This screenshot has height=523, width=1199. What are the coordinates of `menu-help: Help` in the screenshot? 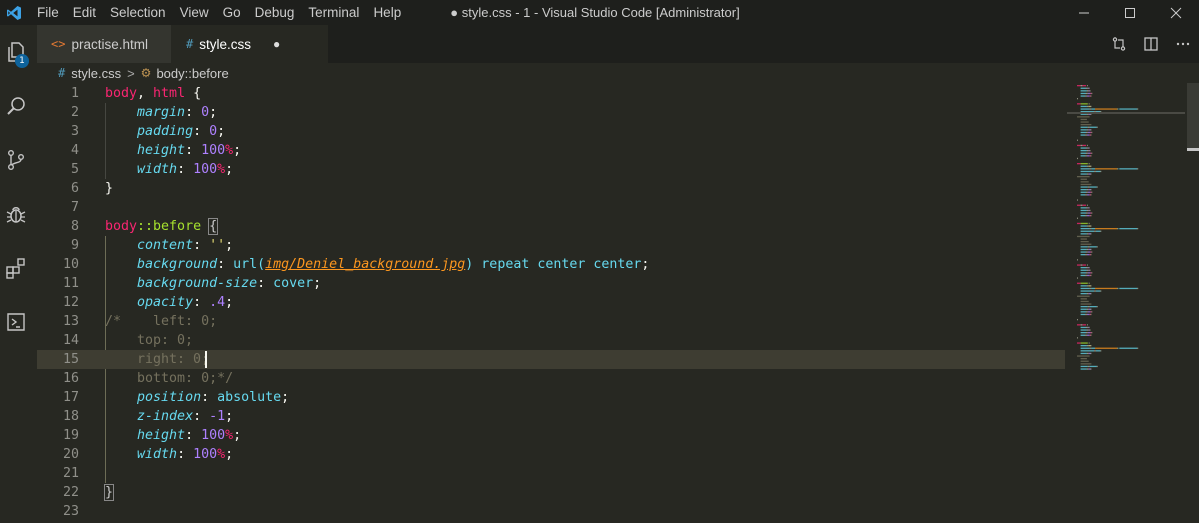 It's located at (387, 12).